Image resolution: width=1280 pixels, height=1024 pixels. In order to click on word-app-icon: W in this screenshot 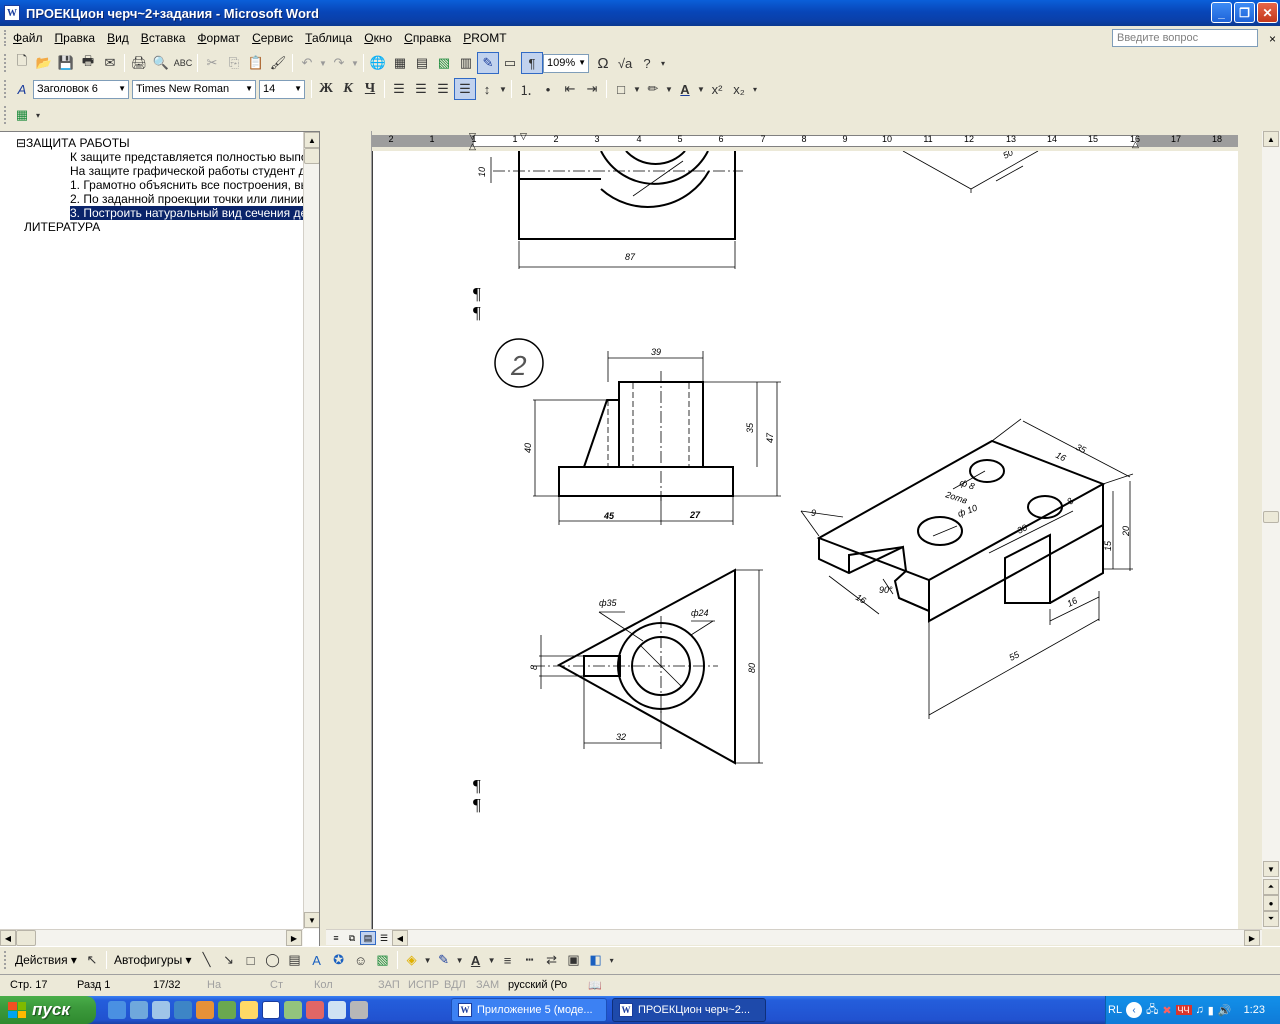, I will do `click(12, 13)`.